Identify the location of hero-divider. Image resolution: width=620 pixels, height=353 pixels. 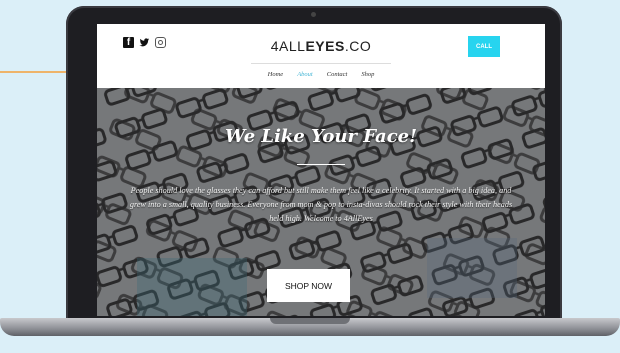
(321, 164).